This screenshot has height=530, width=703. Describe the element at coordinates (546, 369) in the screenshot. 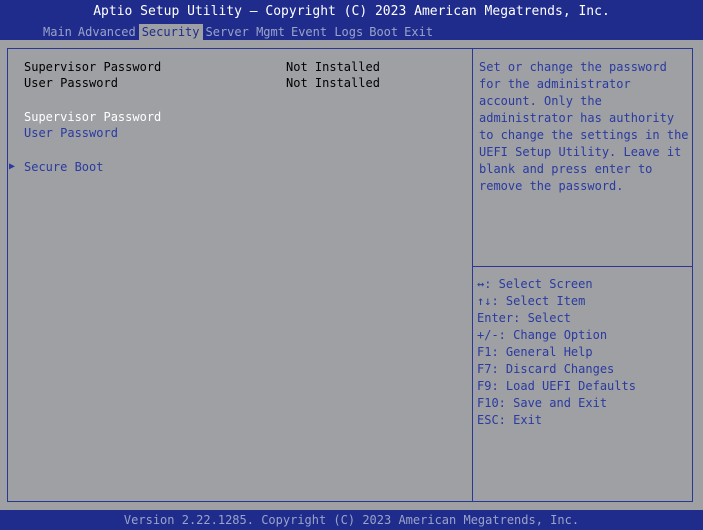

I see `key-discard-changes: F7: Discard Changes` at that location.